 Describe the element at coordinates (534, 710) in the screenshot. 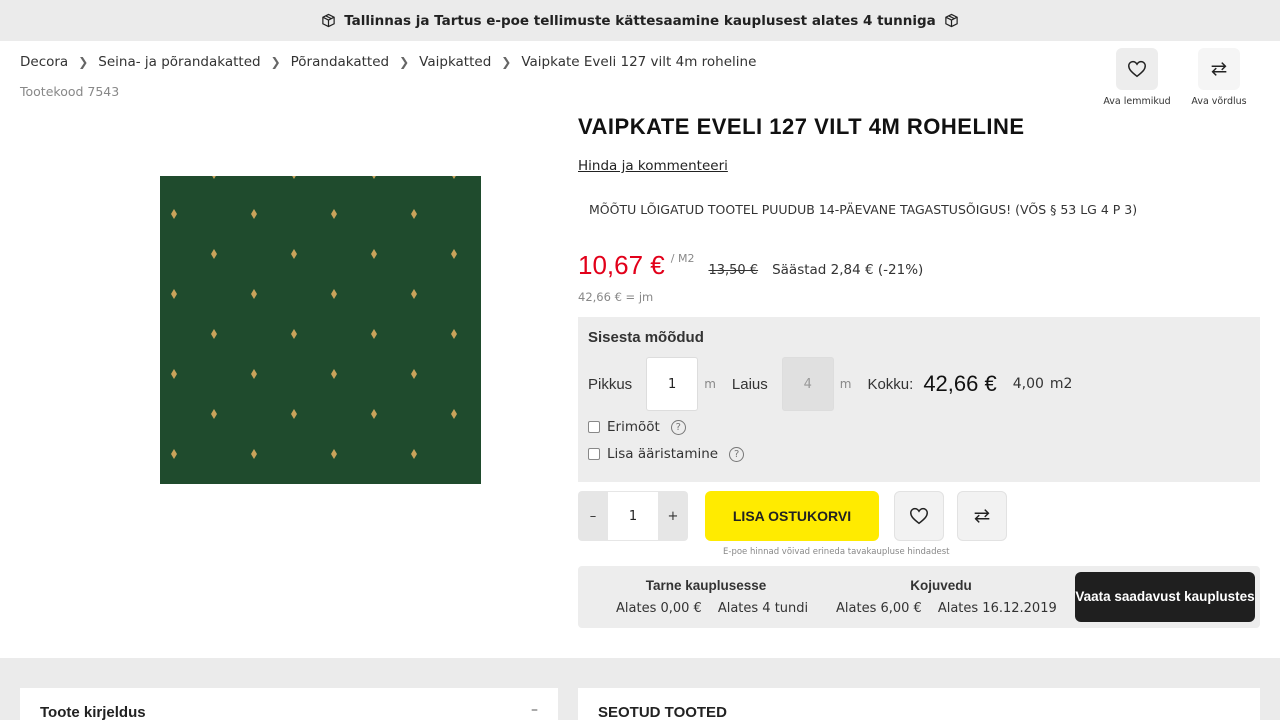

I see `collapse-icon: –` at that location.